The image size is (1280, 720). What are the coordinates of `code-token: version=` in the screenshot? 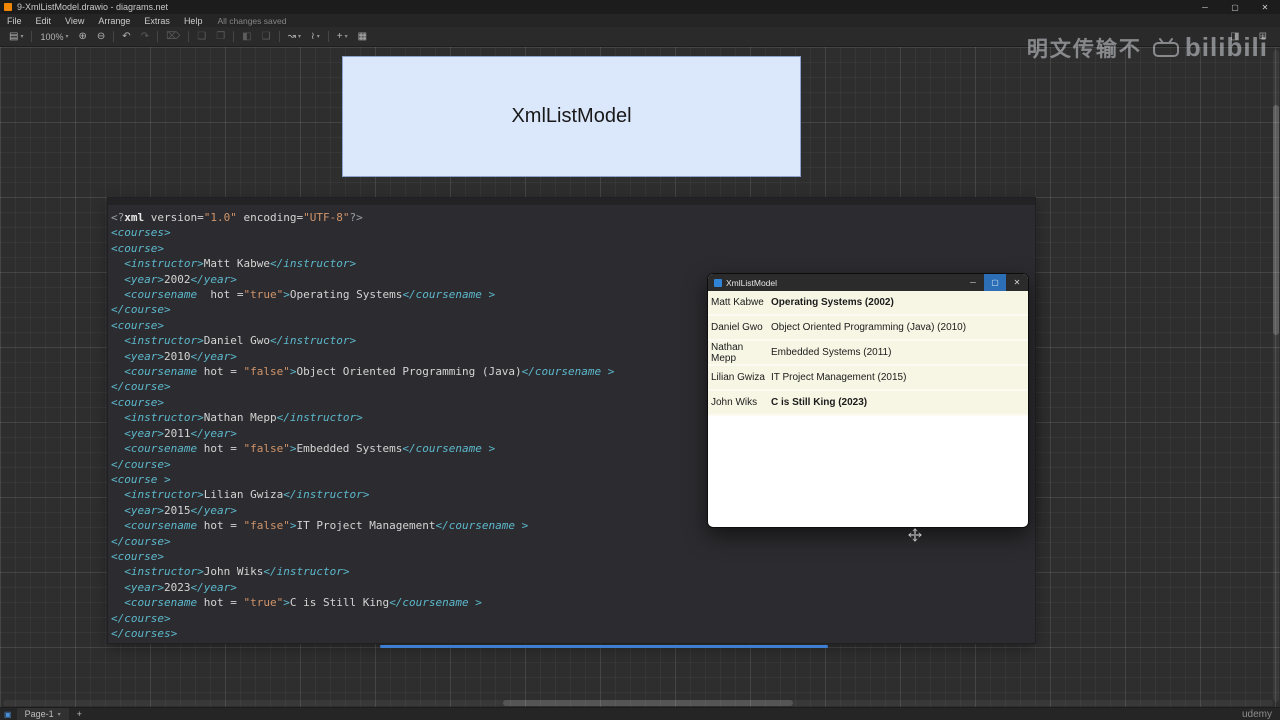 It's located at (174, 217).